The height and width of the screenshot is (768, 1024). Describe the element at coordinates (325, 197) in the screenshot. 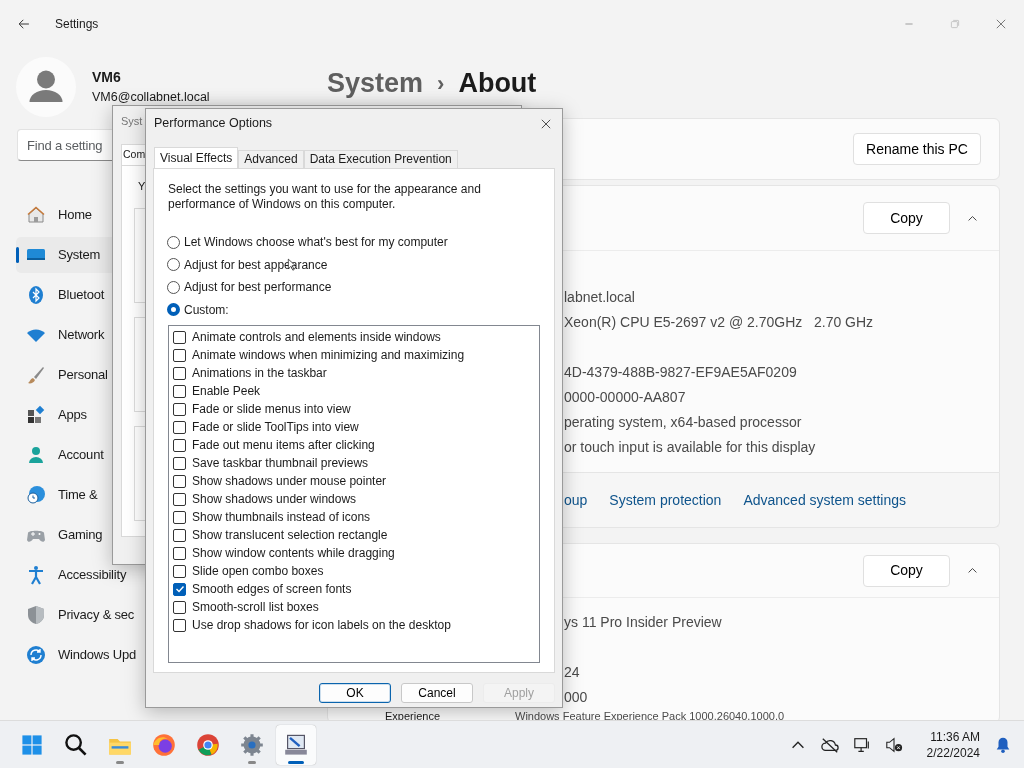

I see `description-text: Select the settings you want to use for the appearance and performance of Windows on this computer.` at that location.